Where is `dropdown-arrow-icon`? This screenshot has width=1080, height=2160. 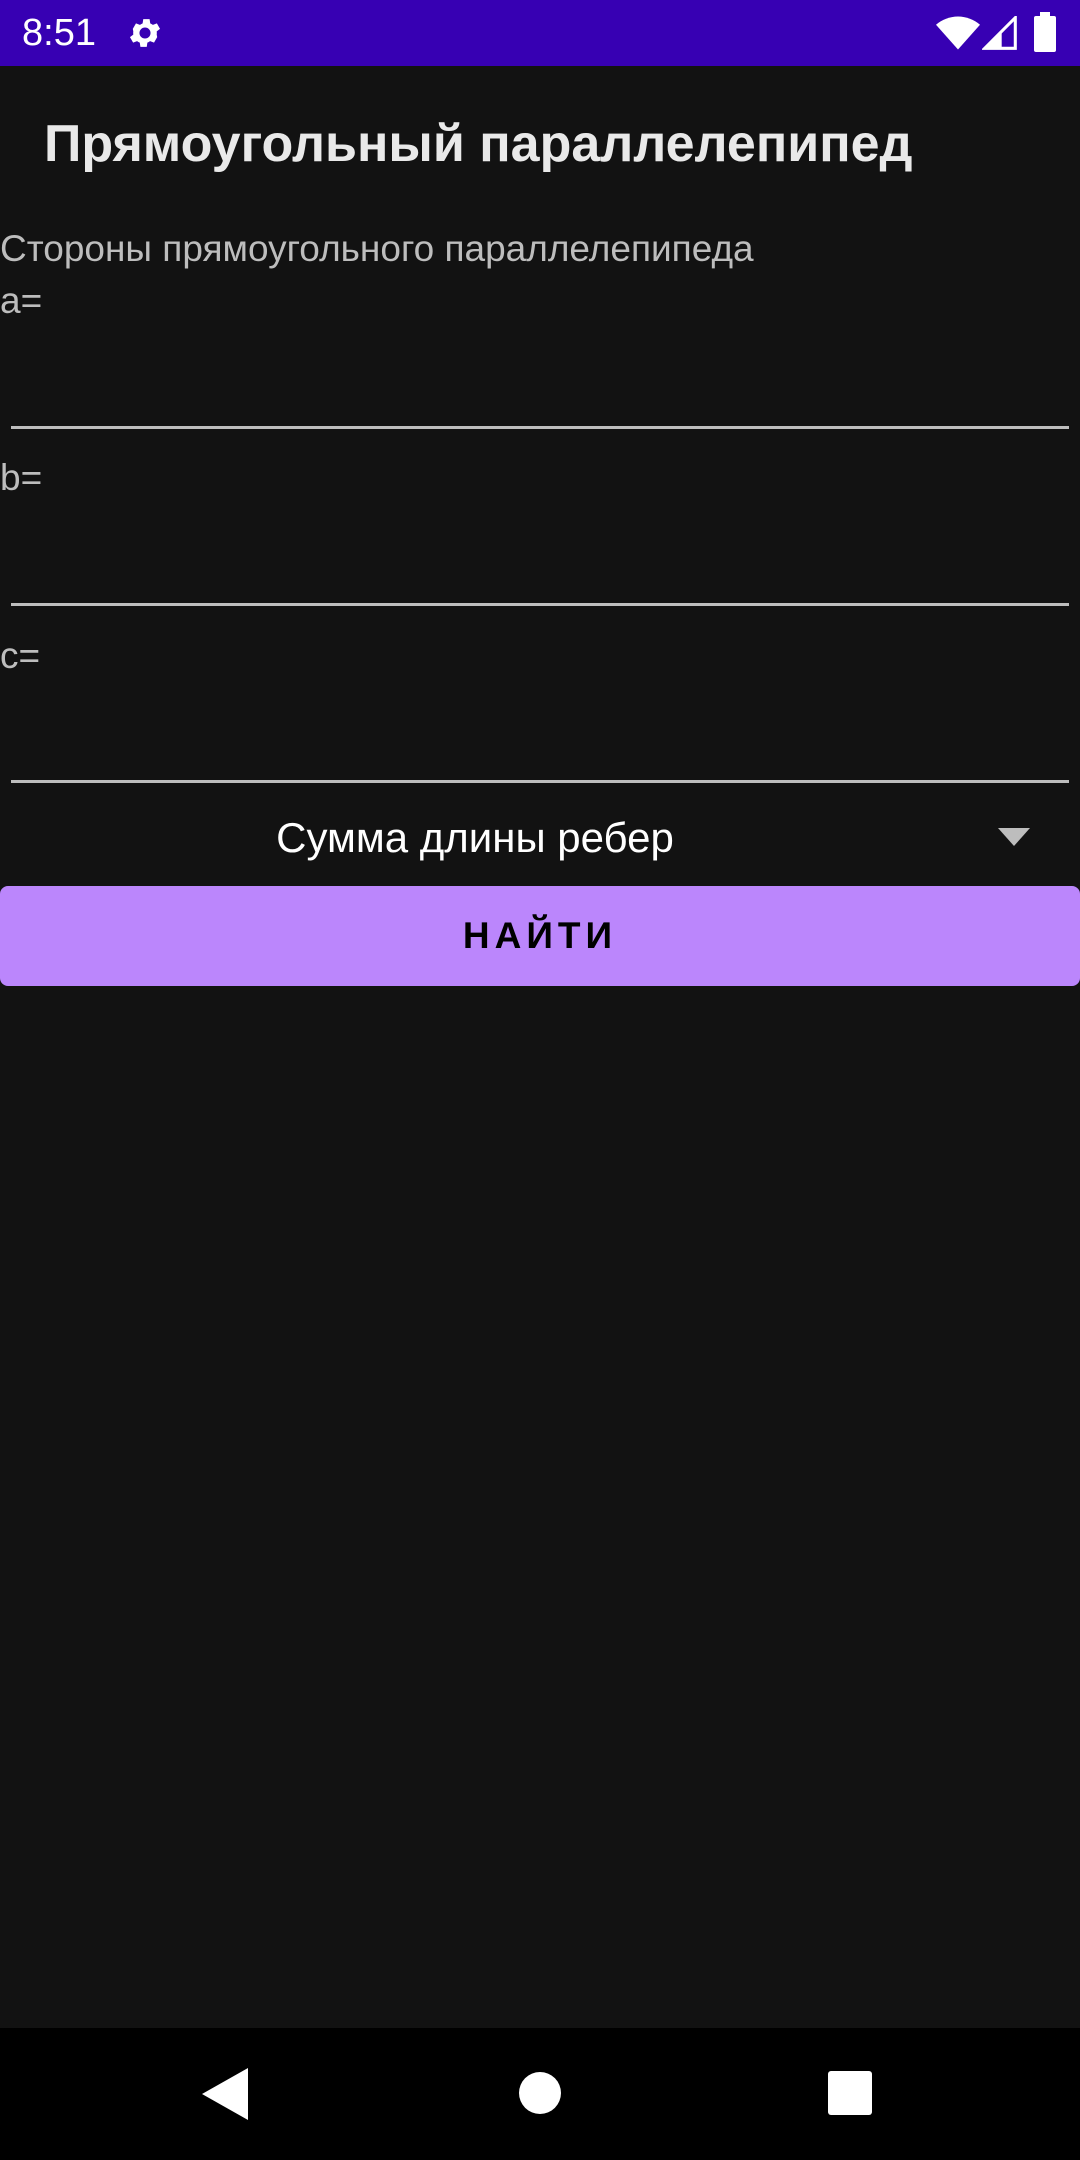 dropdown-arrow-icon is located at coordinates (1014, 837).